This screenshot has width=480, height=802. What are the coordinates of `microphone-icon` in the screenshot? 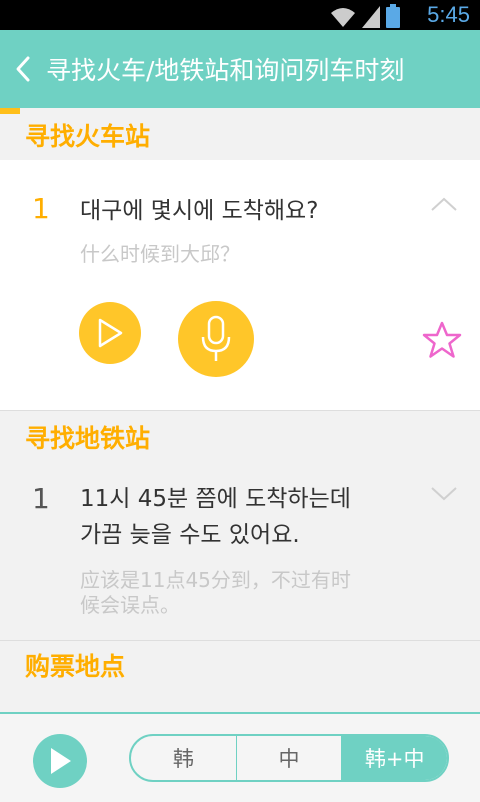 It's located at (216, 338).